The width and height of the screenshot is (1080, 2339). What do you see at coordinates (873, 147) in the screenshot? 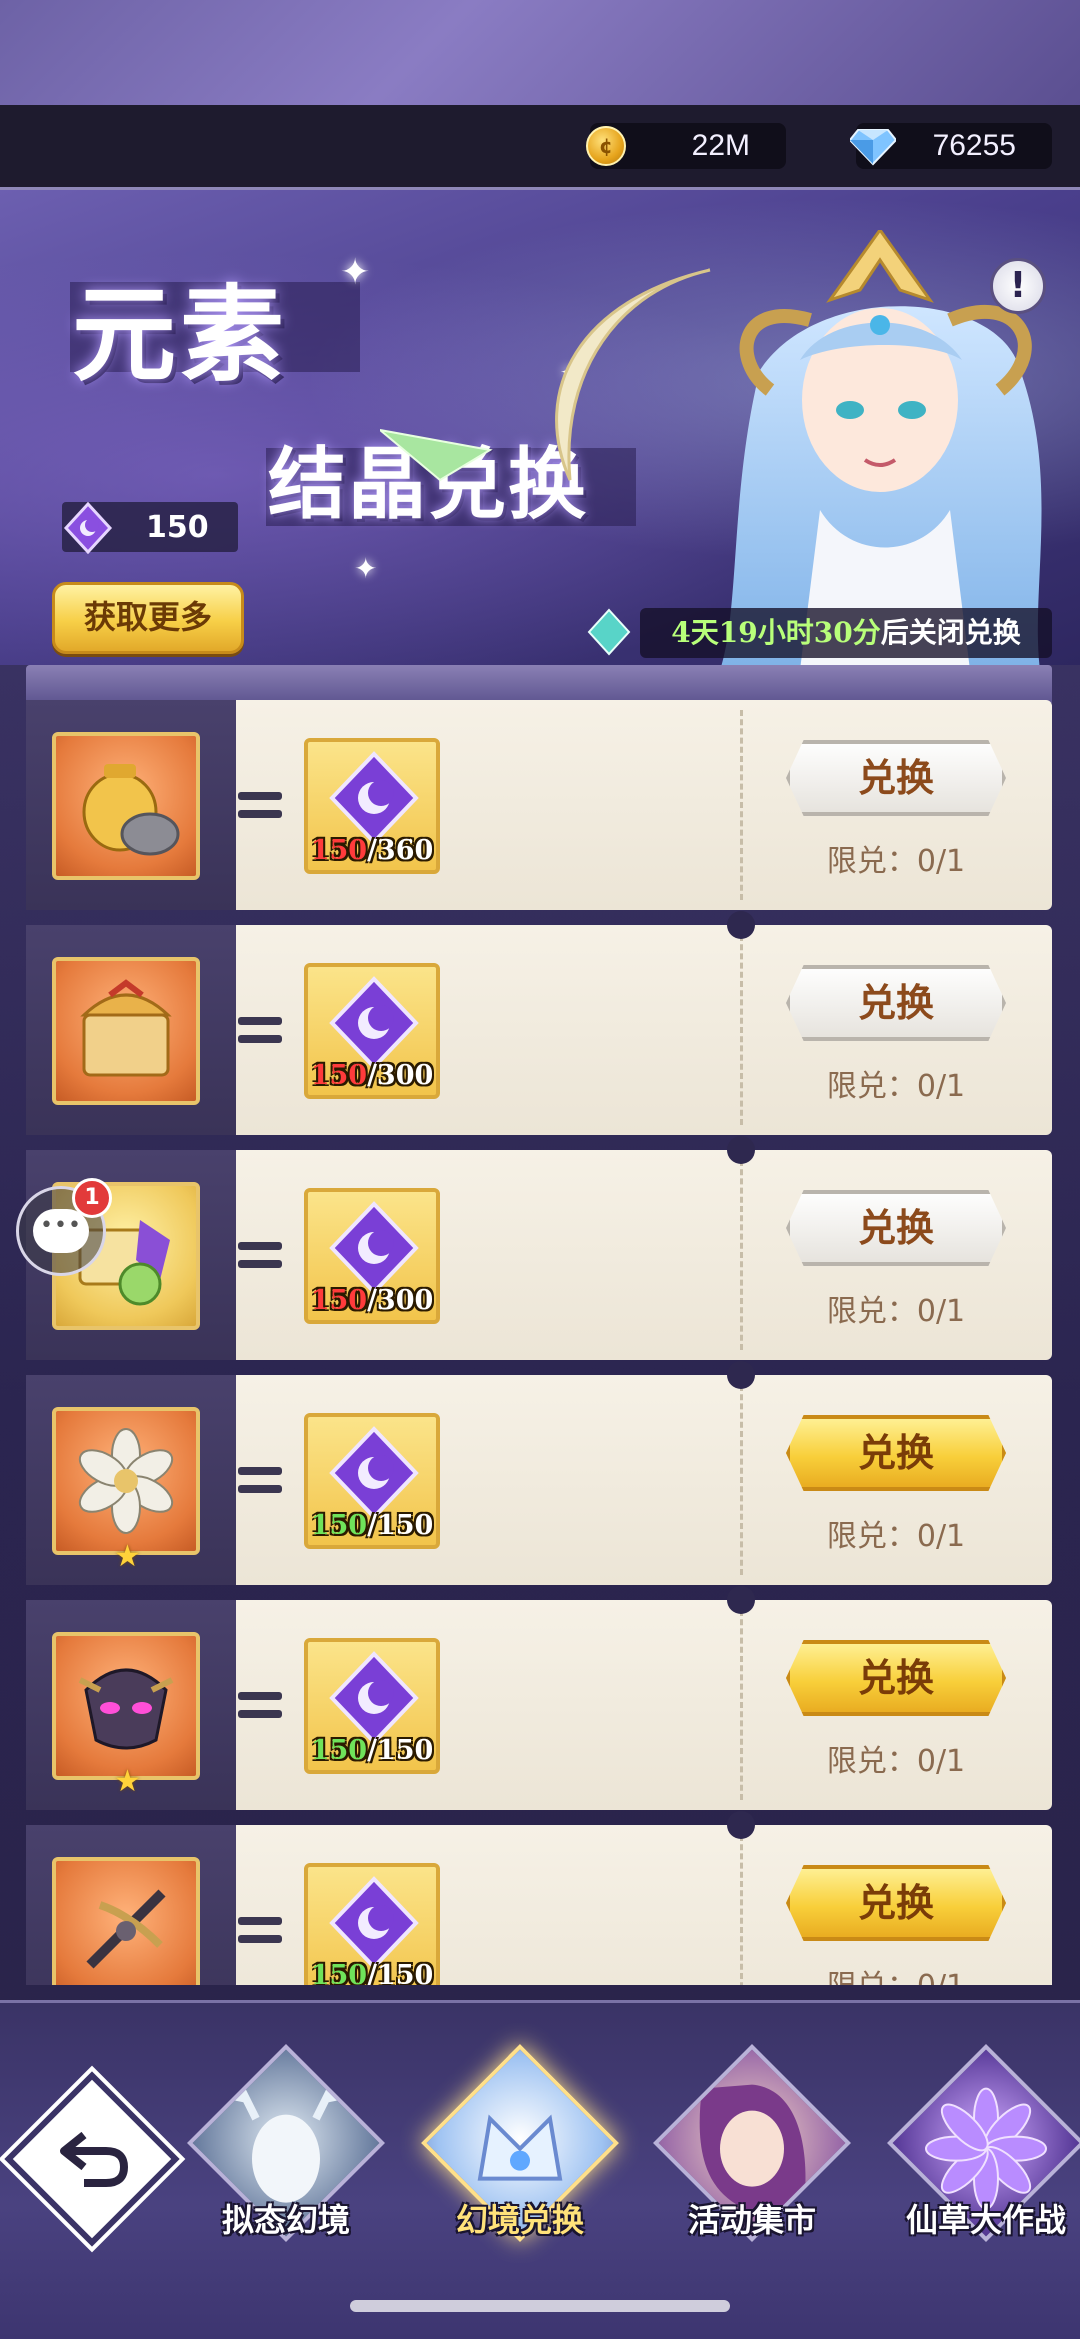
I see `diamond-icon` at bounding box center [873, 147].